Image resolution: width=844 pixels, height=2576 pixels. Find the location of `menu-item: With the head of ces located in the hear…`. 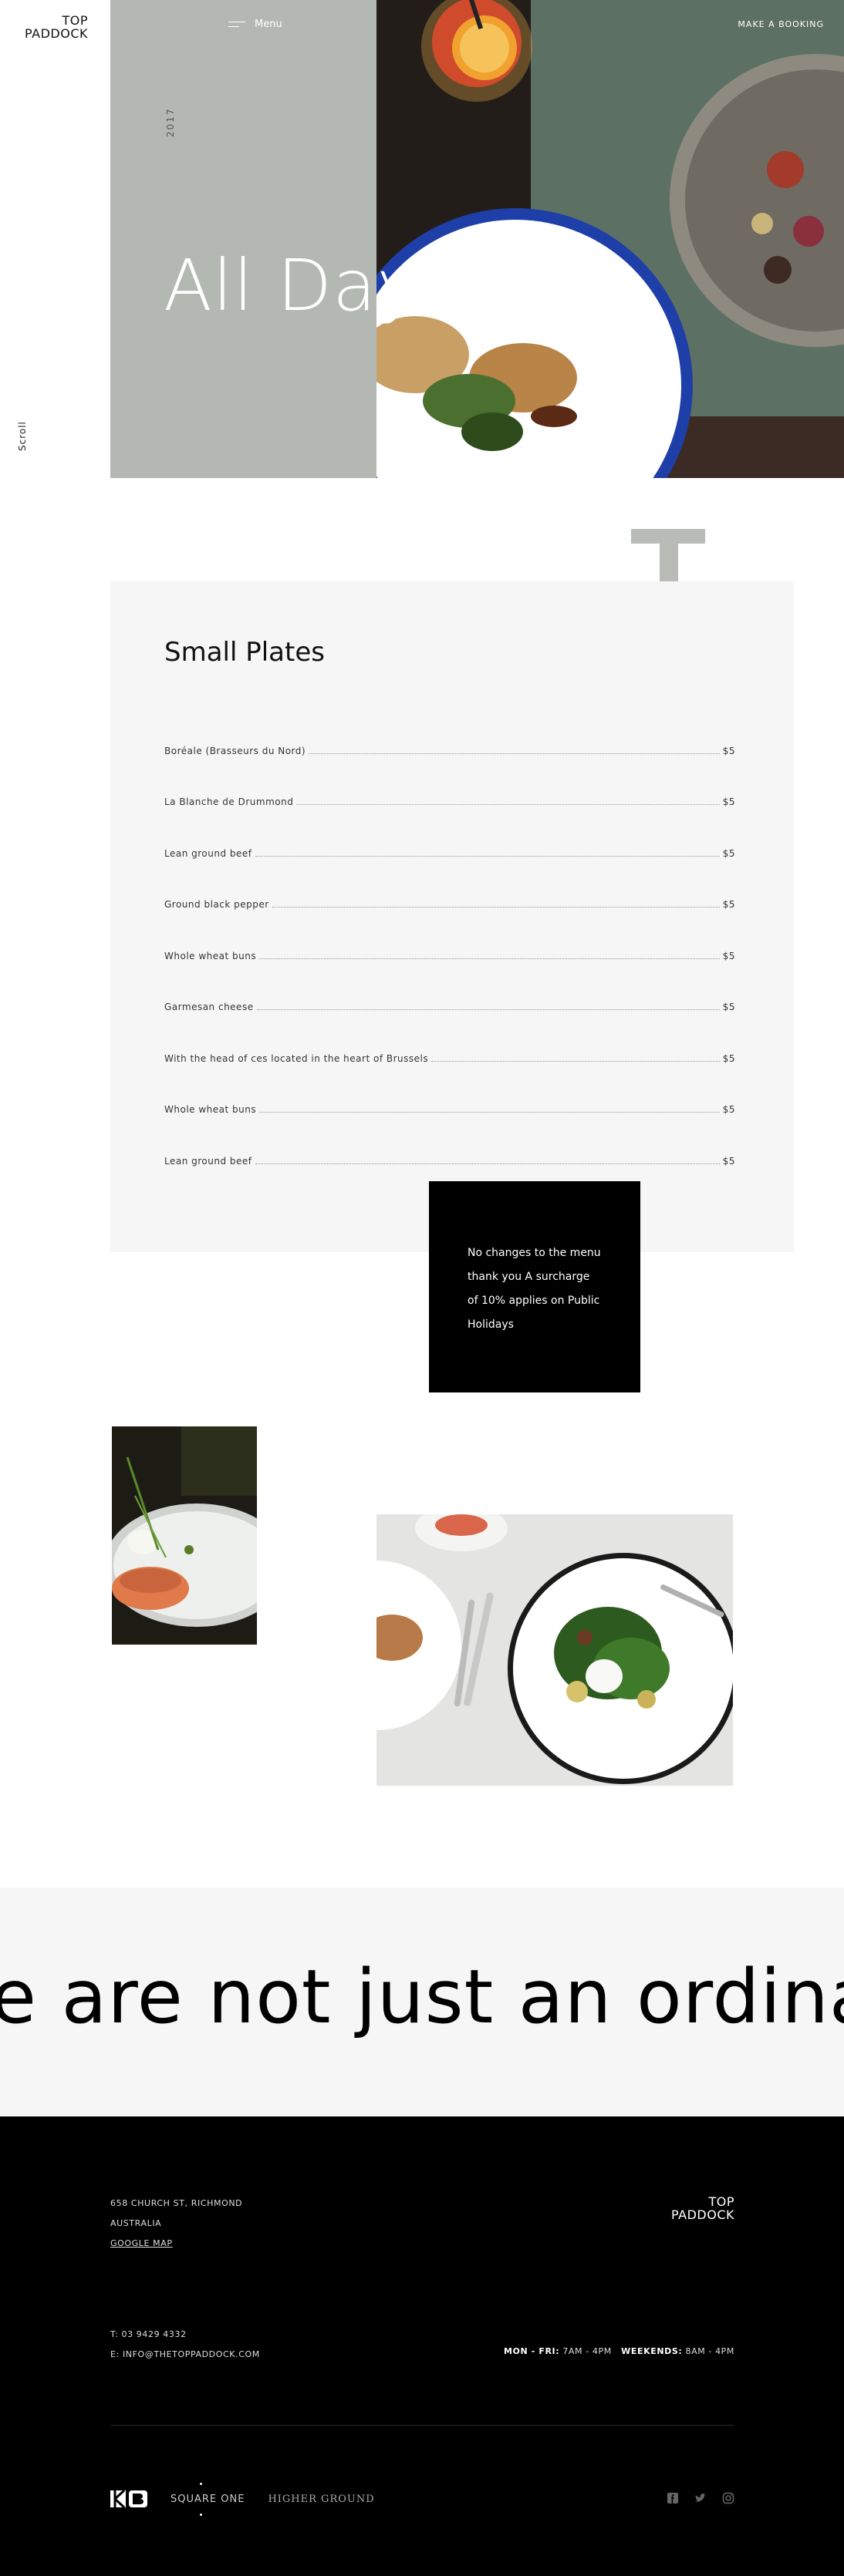

menu-item: With the head of ces located in the hear… is located at coordinates (450, 1038).